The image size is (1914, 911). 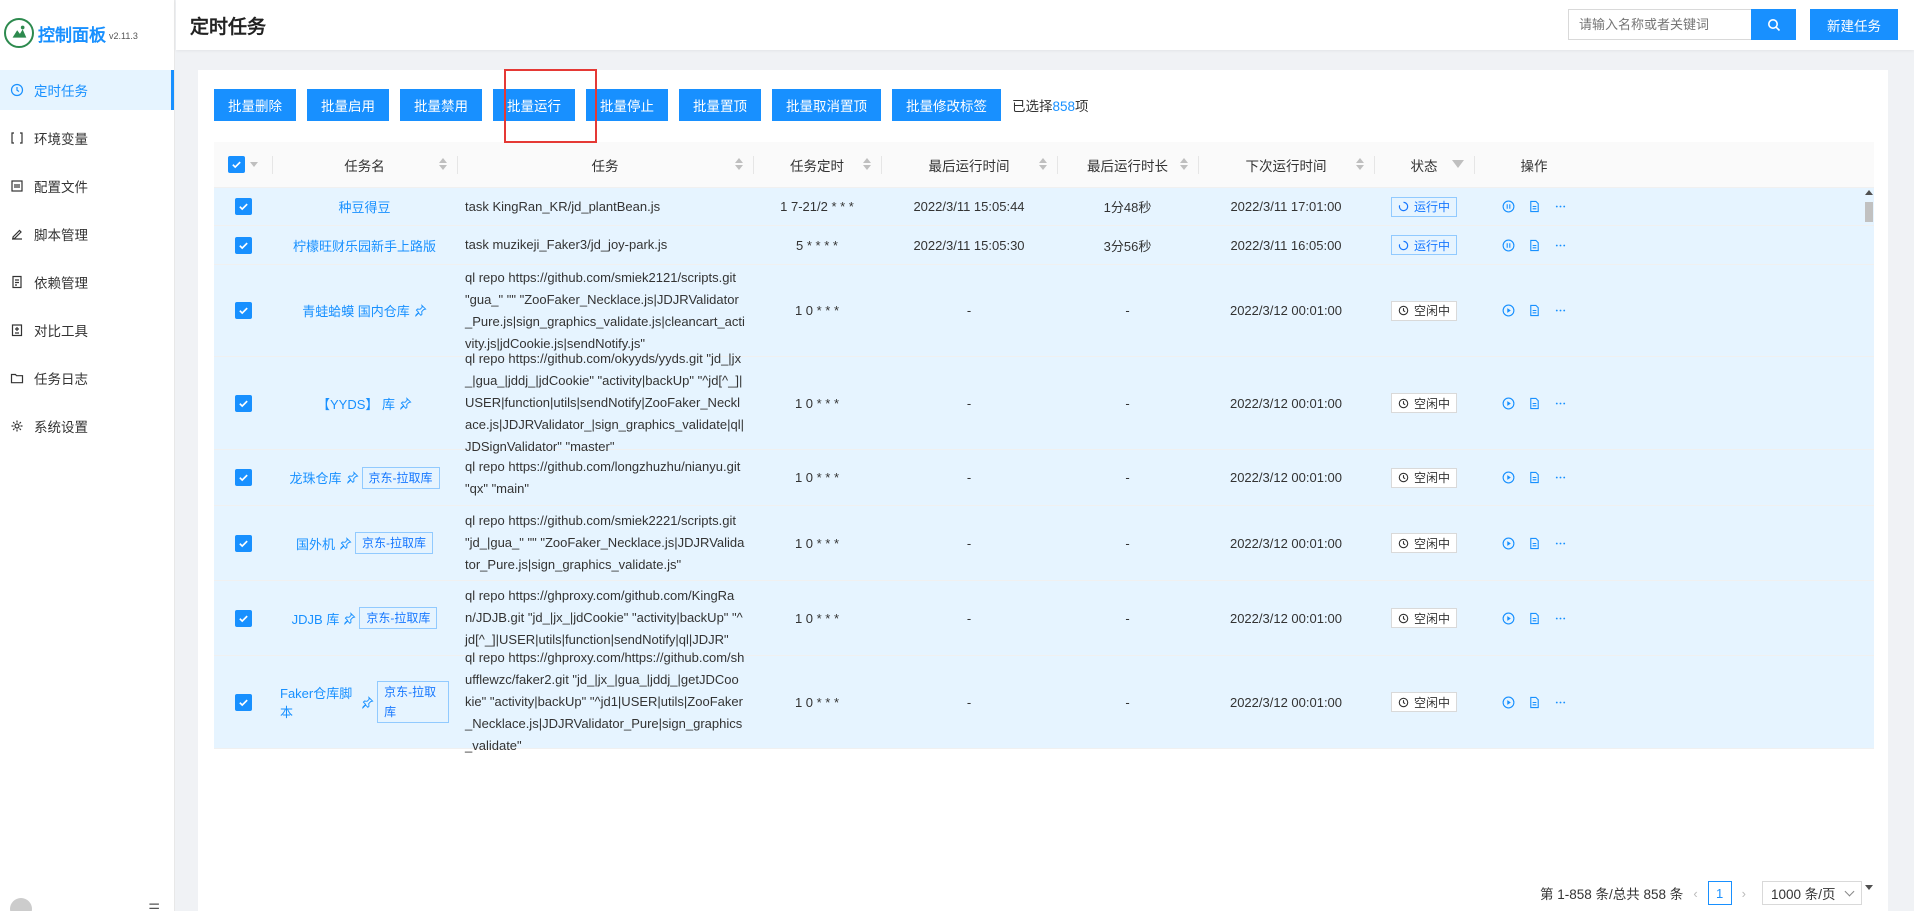 What do you see at coordinates (316, 618) in the screenshot?
I see `task-name-link: JDJB 库` at bounding box center [316, 618].